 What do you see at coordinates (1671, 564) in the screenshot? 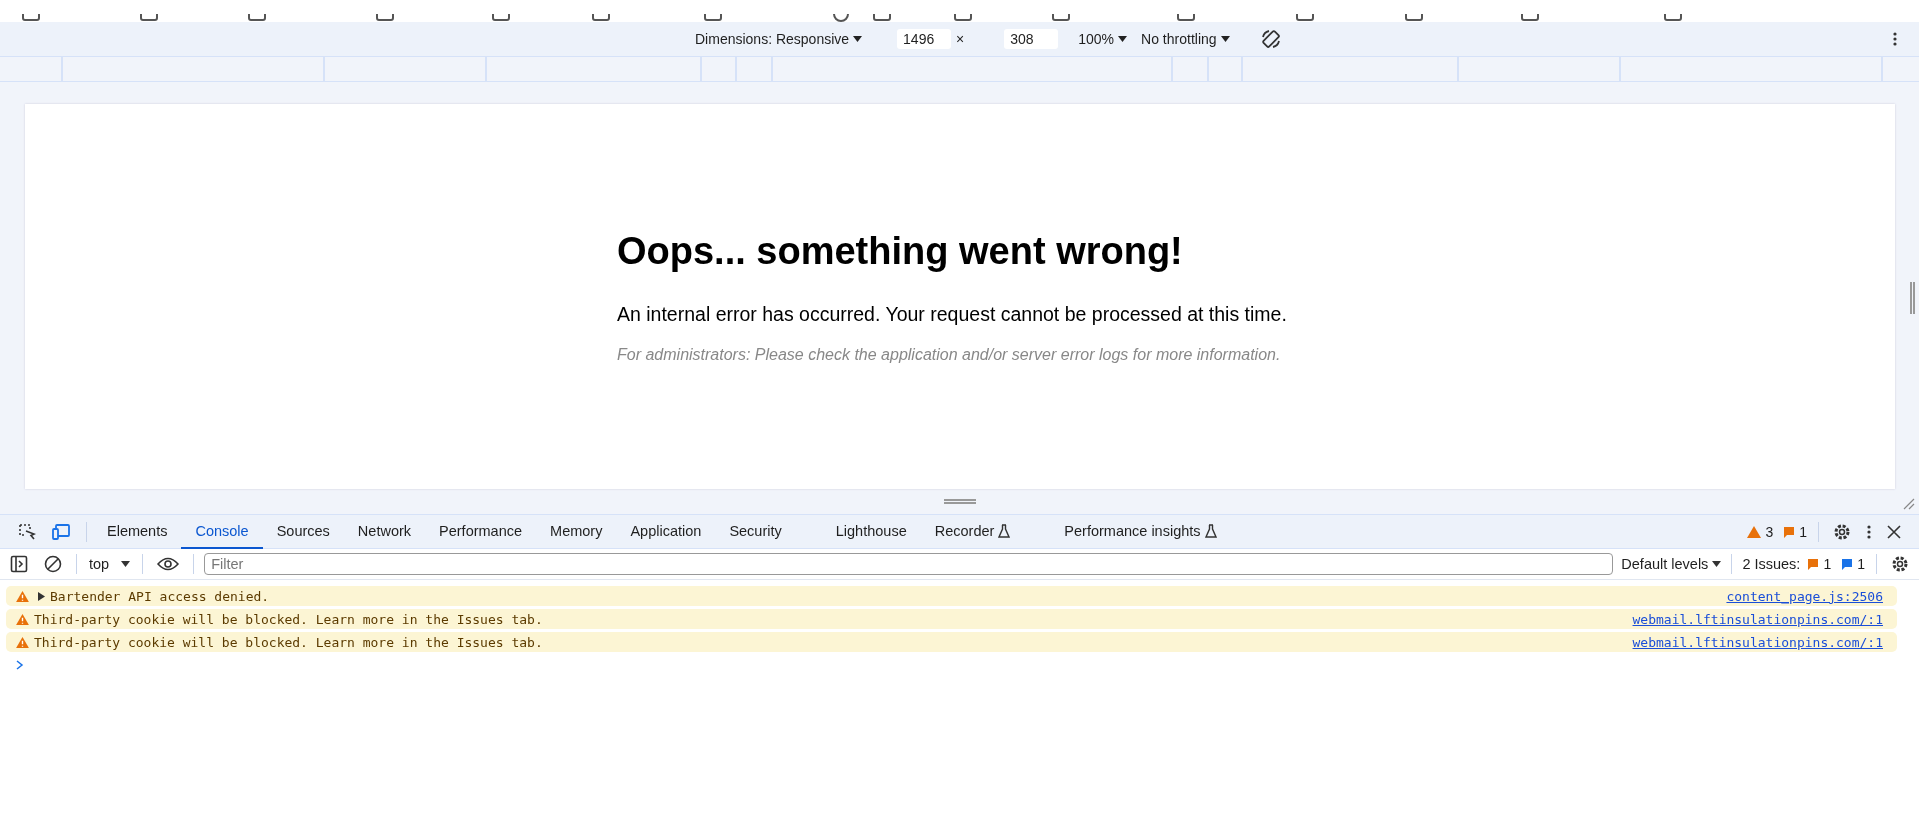
I see `log-levels-dropdown: Default levels` at bounding box center [1671, 564].